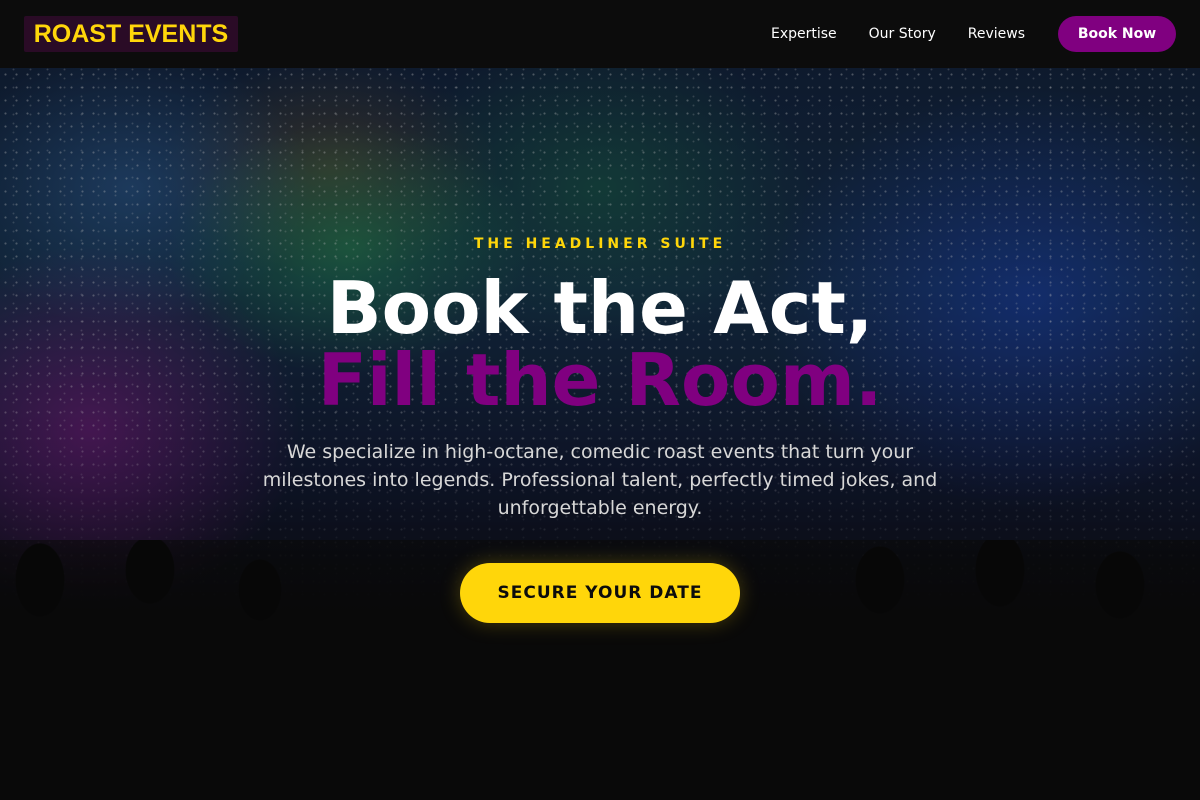 This screenshot has height=800, width=1200. I want to click on nav-link-our-story: Our Story, so click(902, 34).